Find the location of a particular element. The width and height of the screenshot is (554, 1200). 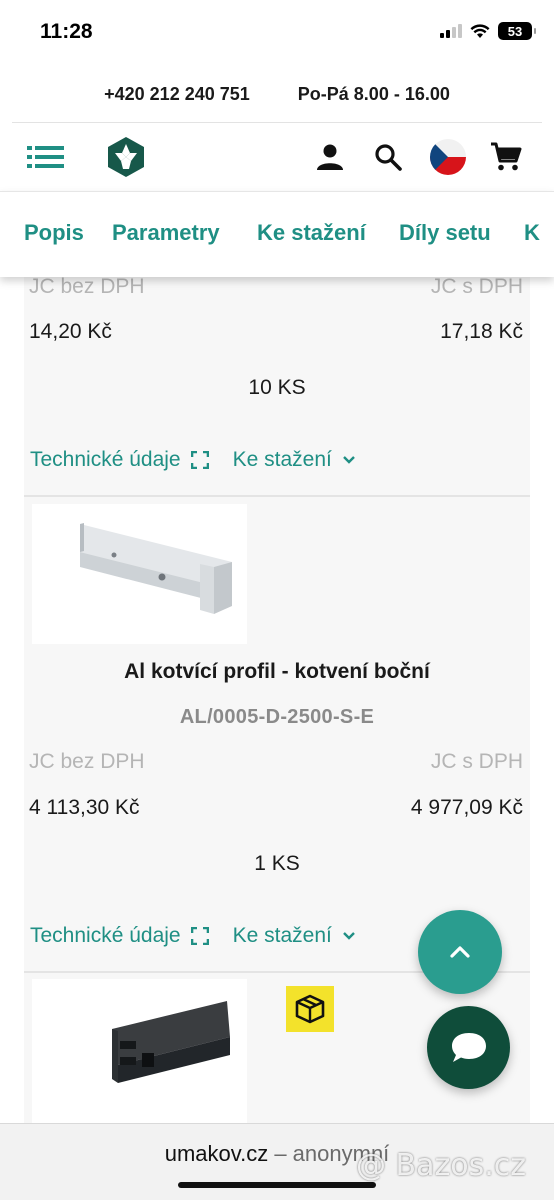

contact-phone: +420 212 240 751 is located at coordinates (177, 94).